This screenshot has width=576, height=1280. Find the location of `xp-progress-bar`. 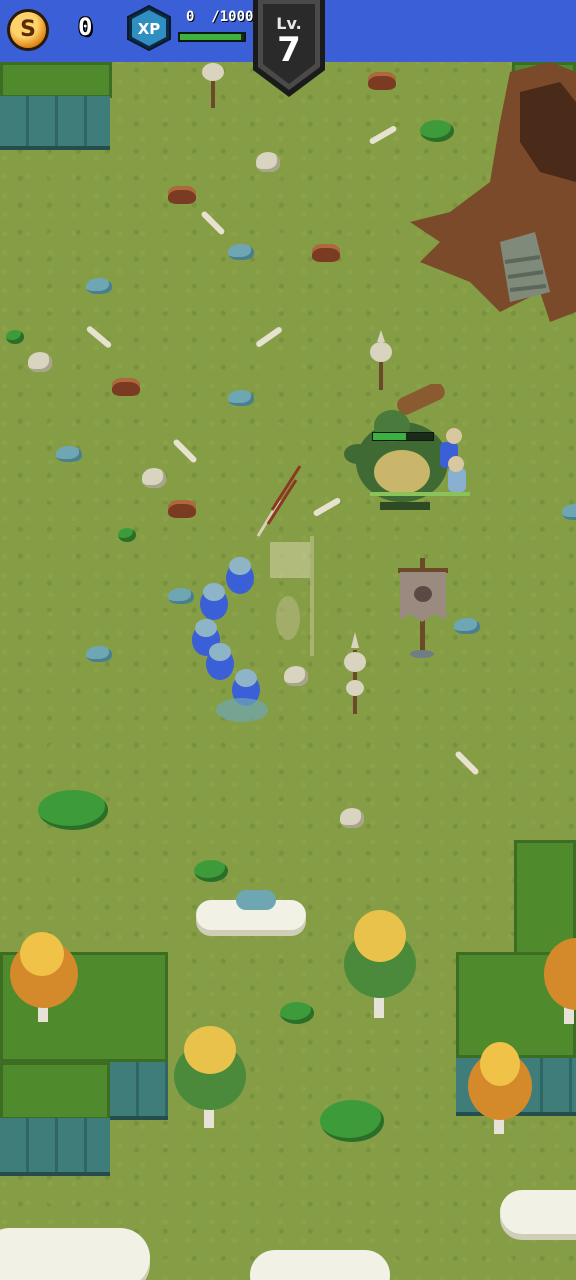

xp-progress-bar is located at coordinates (212, 37).